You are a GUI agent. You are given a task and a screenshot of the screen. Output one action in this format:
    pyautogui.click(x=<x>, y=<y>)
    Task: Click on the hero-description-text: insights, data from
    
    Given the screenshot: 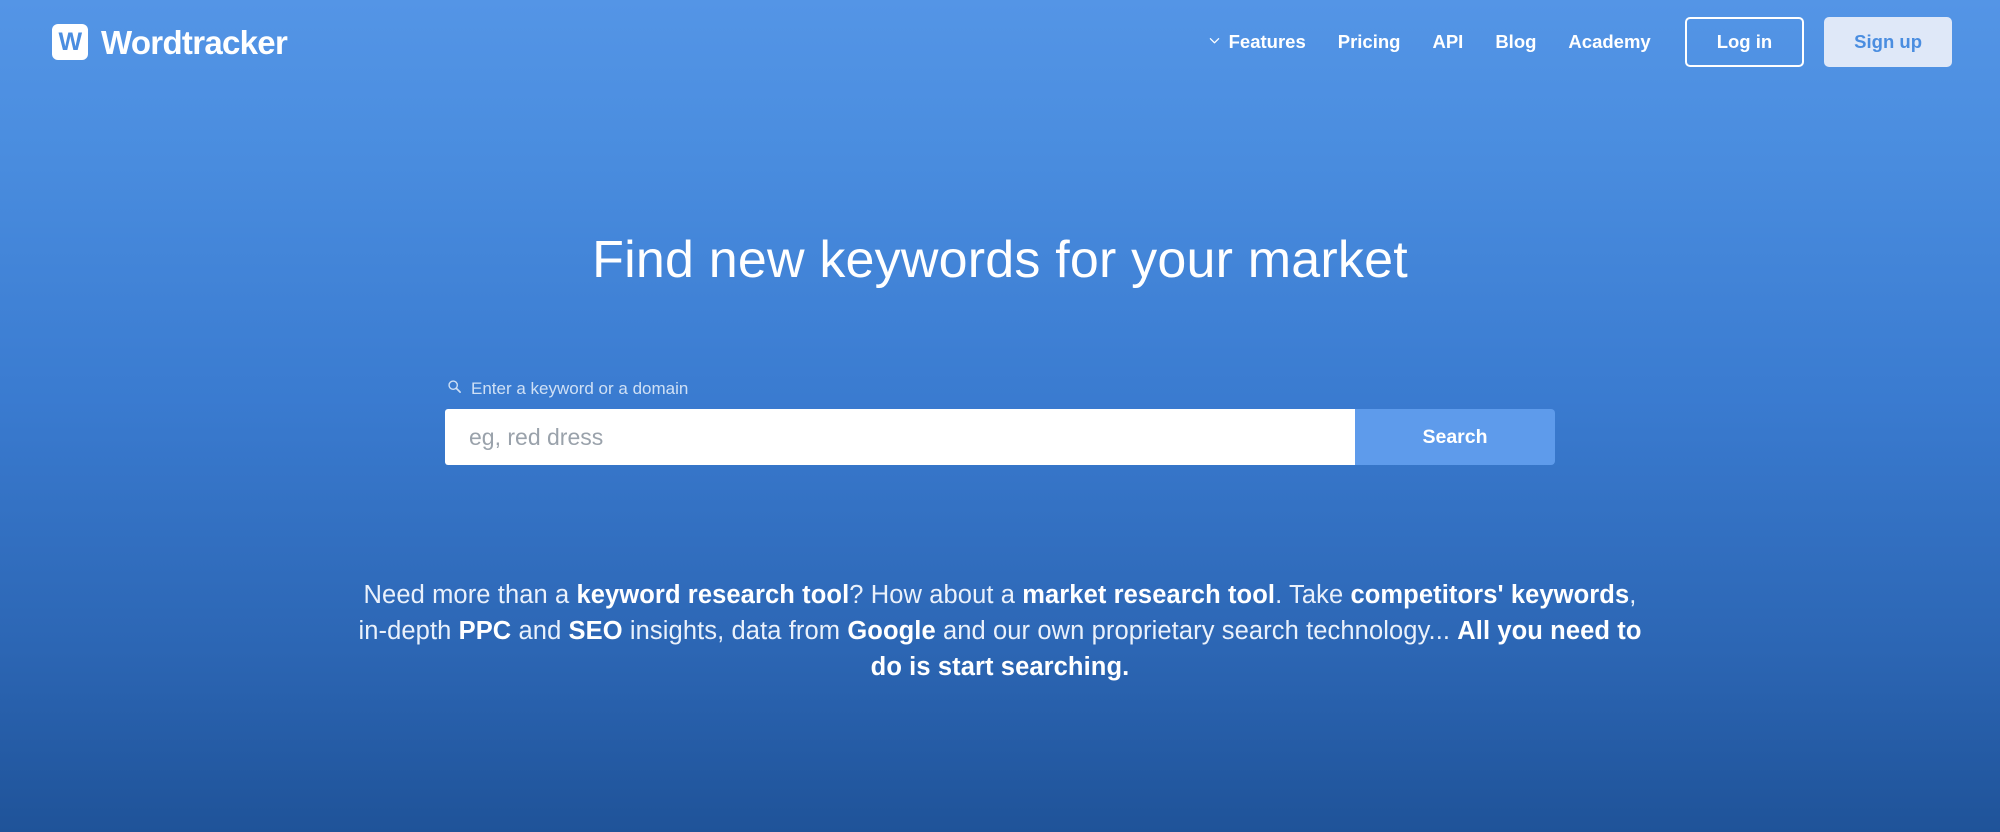 What is the action you would take?
    pyautogui.click(x=735, y=631)
    